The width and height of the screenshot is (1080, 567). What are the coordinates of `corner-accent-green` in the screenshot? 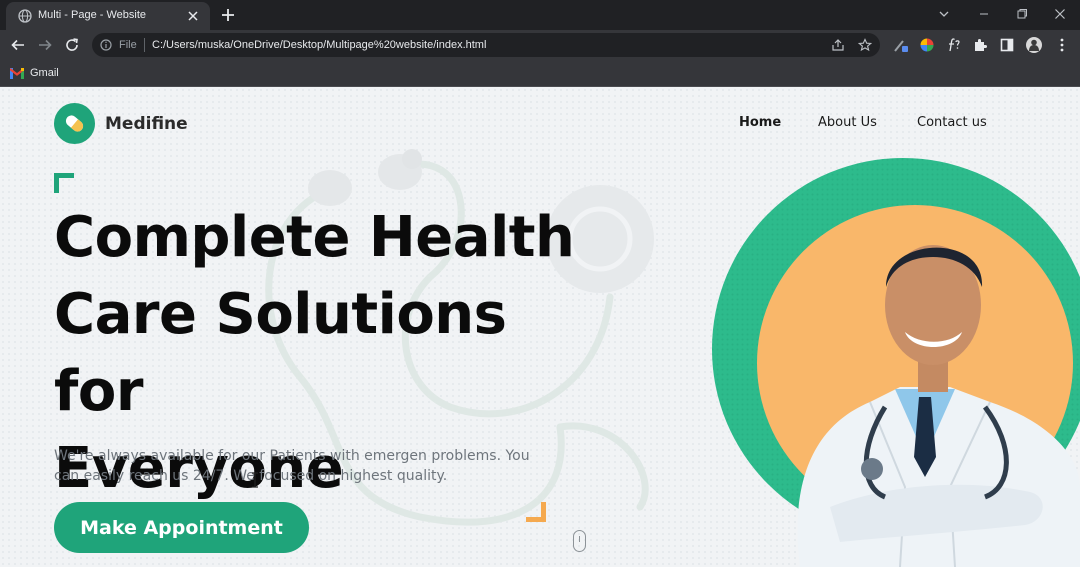 It's located at (64, 183).